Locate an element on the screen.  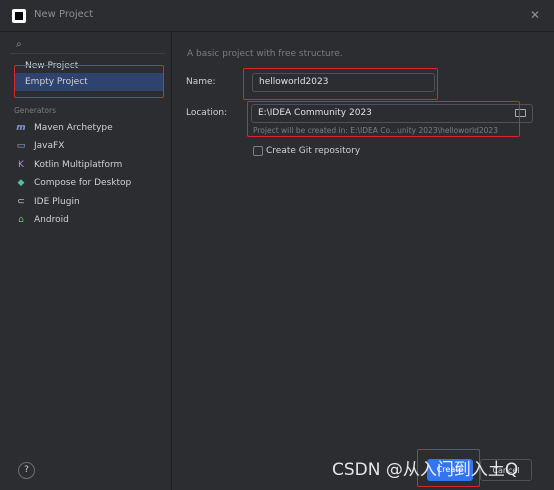
help-button: ? is located at coordinates (26, 470).